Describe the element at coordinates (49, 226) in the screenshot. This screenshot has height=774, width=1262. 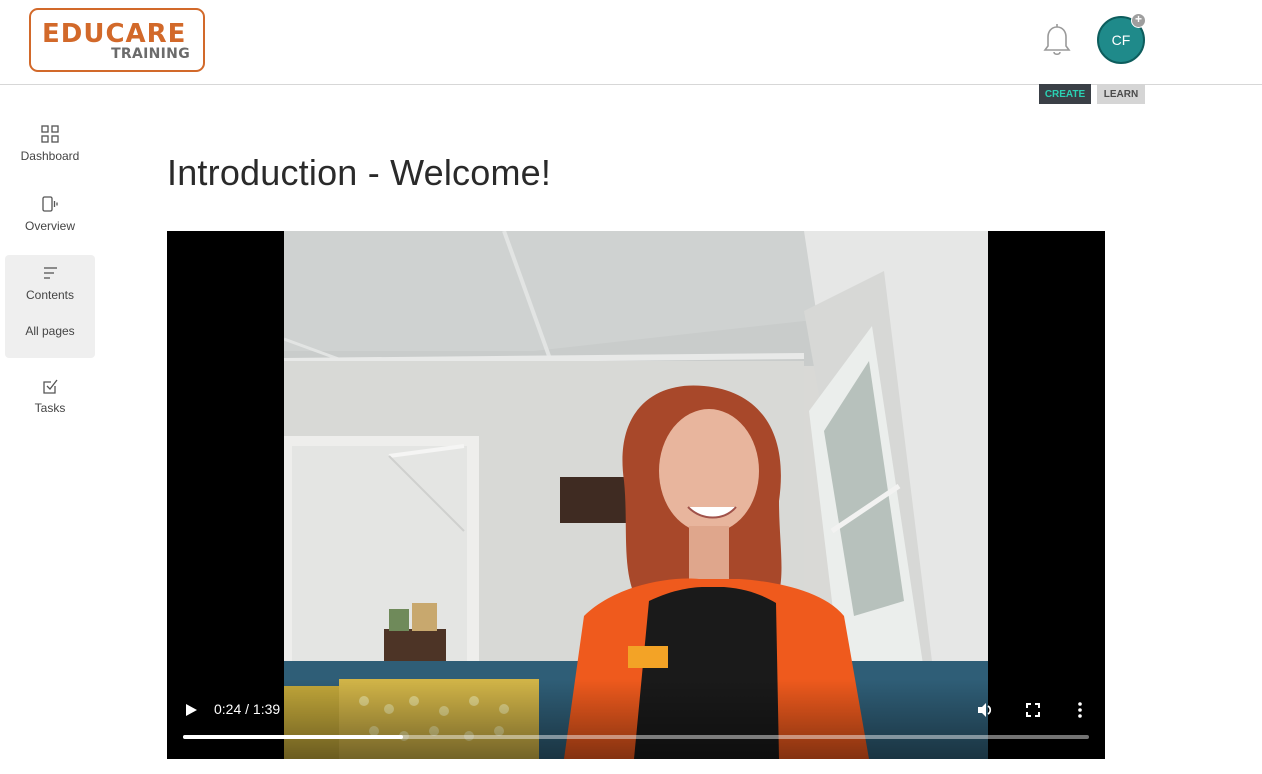
I see `sidebar-item-label: Overview` at that location.